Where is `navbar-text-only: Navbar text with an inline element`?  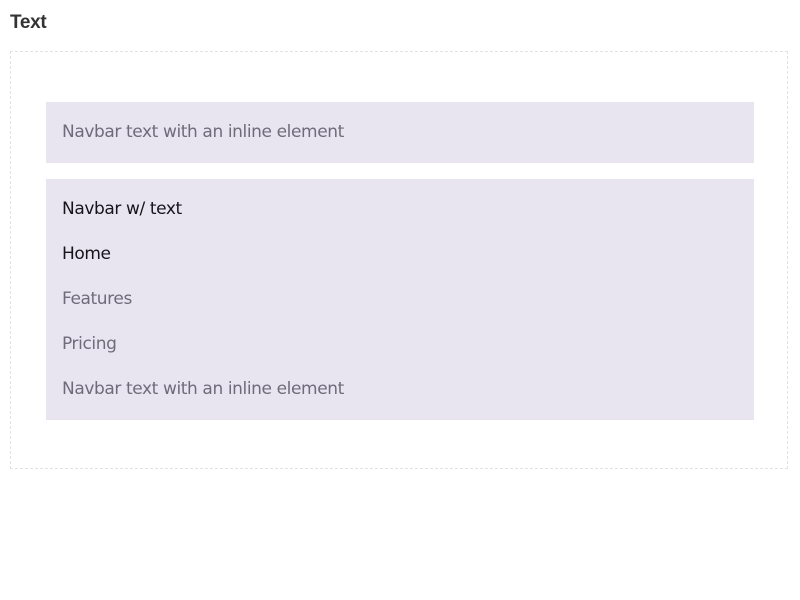
navbar-text-only: Navbar text with an inline element is located at coordinates (400, 132).